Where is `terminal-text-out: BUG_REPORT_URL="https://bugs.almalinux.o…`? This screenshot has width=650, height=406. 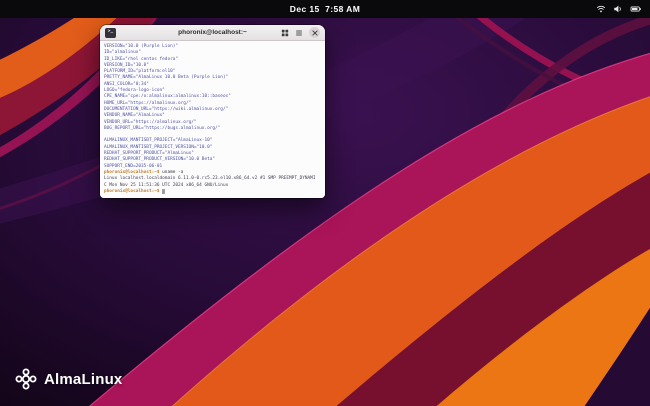 terminal-text-out: BUG_REPORT_URL="https://bugs.almalinux.o… is located at coordinates (162, 128).